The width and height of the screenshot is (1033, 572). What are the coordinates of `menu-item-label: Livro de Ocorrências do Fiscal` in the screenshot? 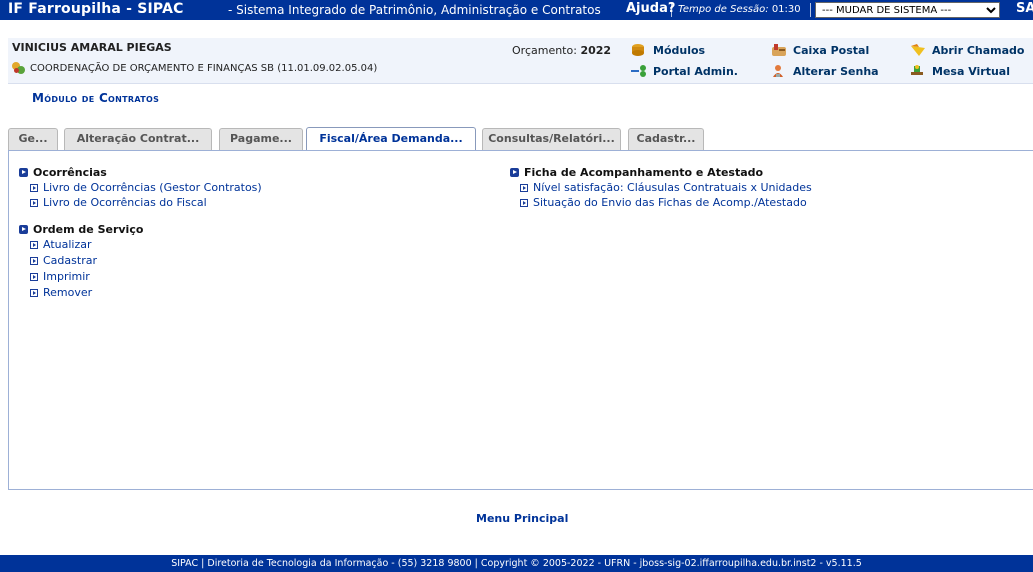 It's located at (125, 202).